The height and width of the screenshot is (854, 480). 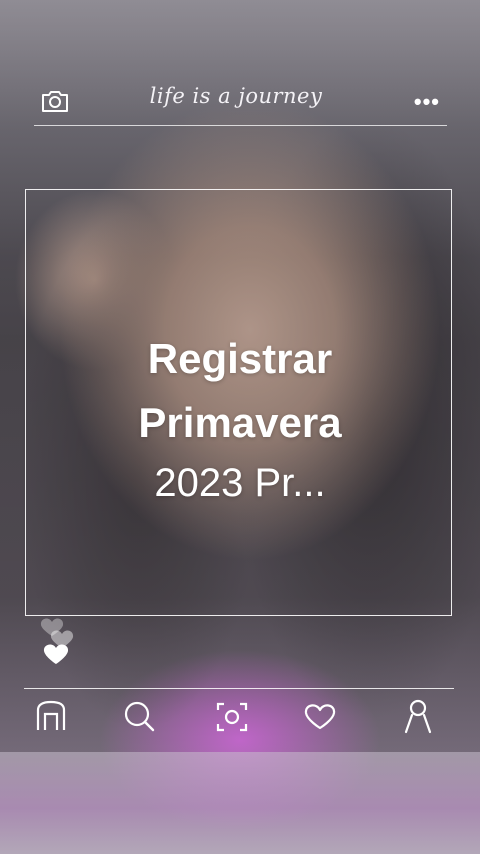 I want to click on caption-line-1: Registrar, so click(x=240, y=358).